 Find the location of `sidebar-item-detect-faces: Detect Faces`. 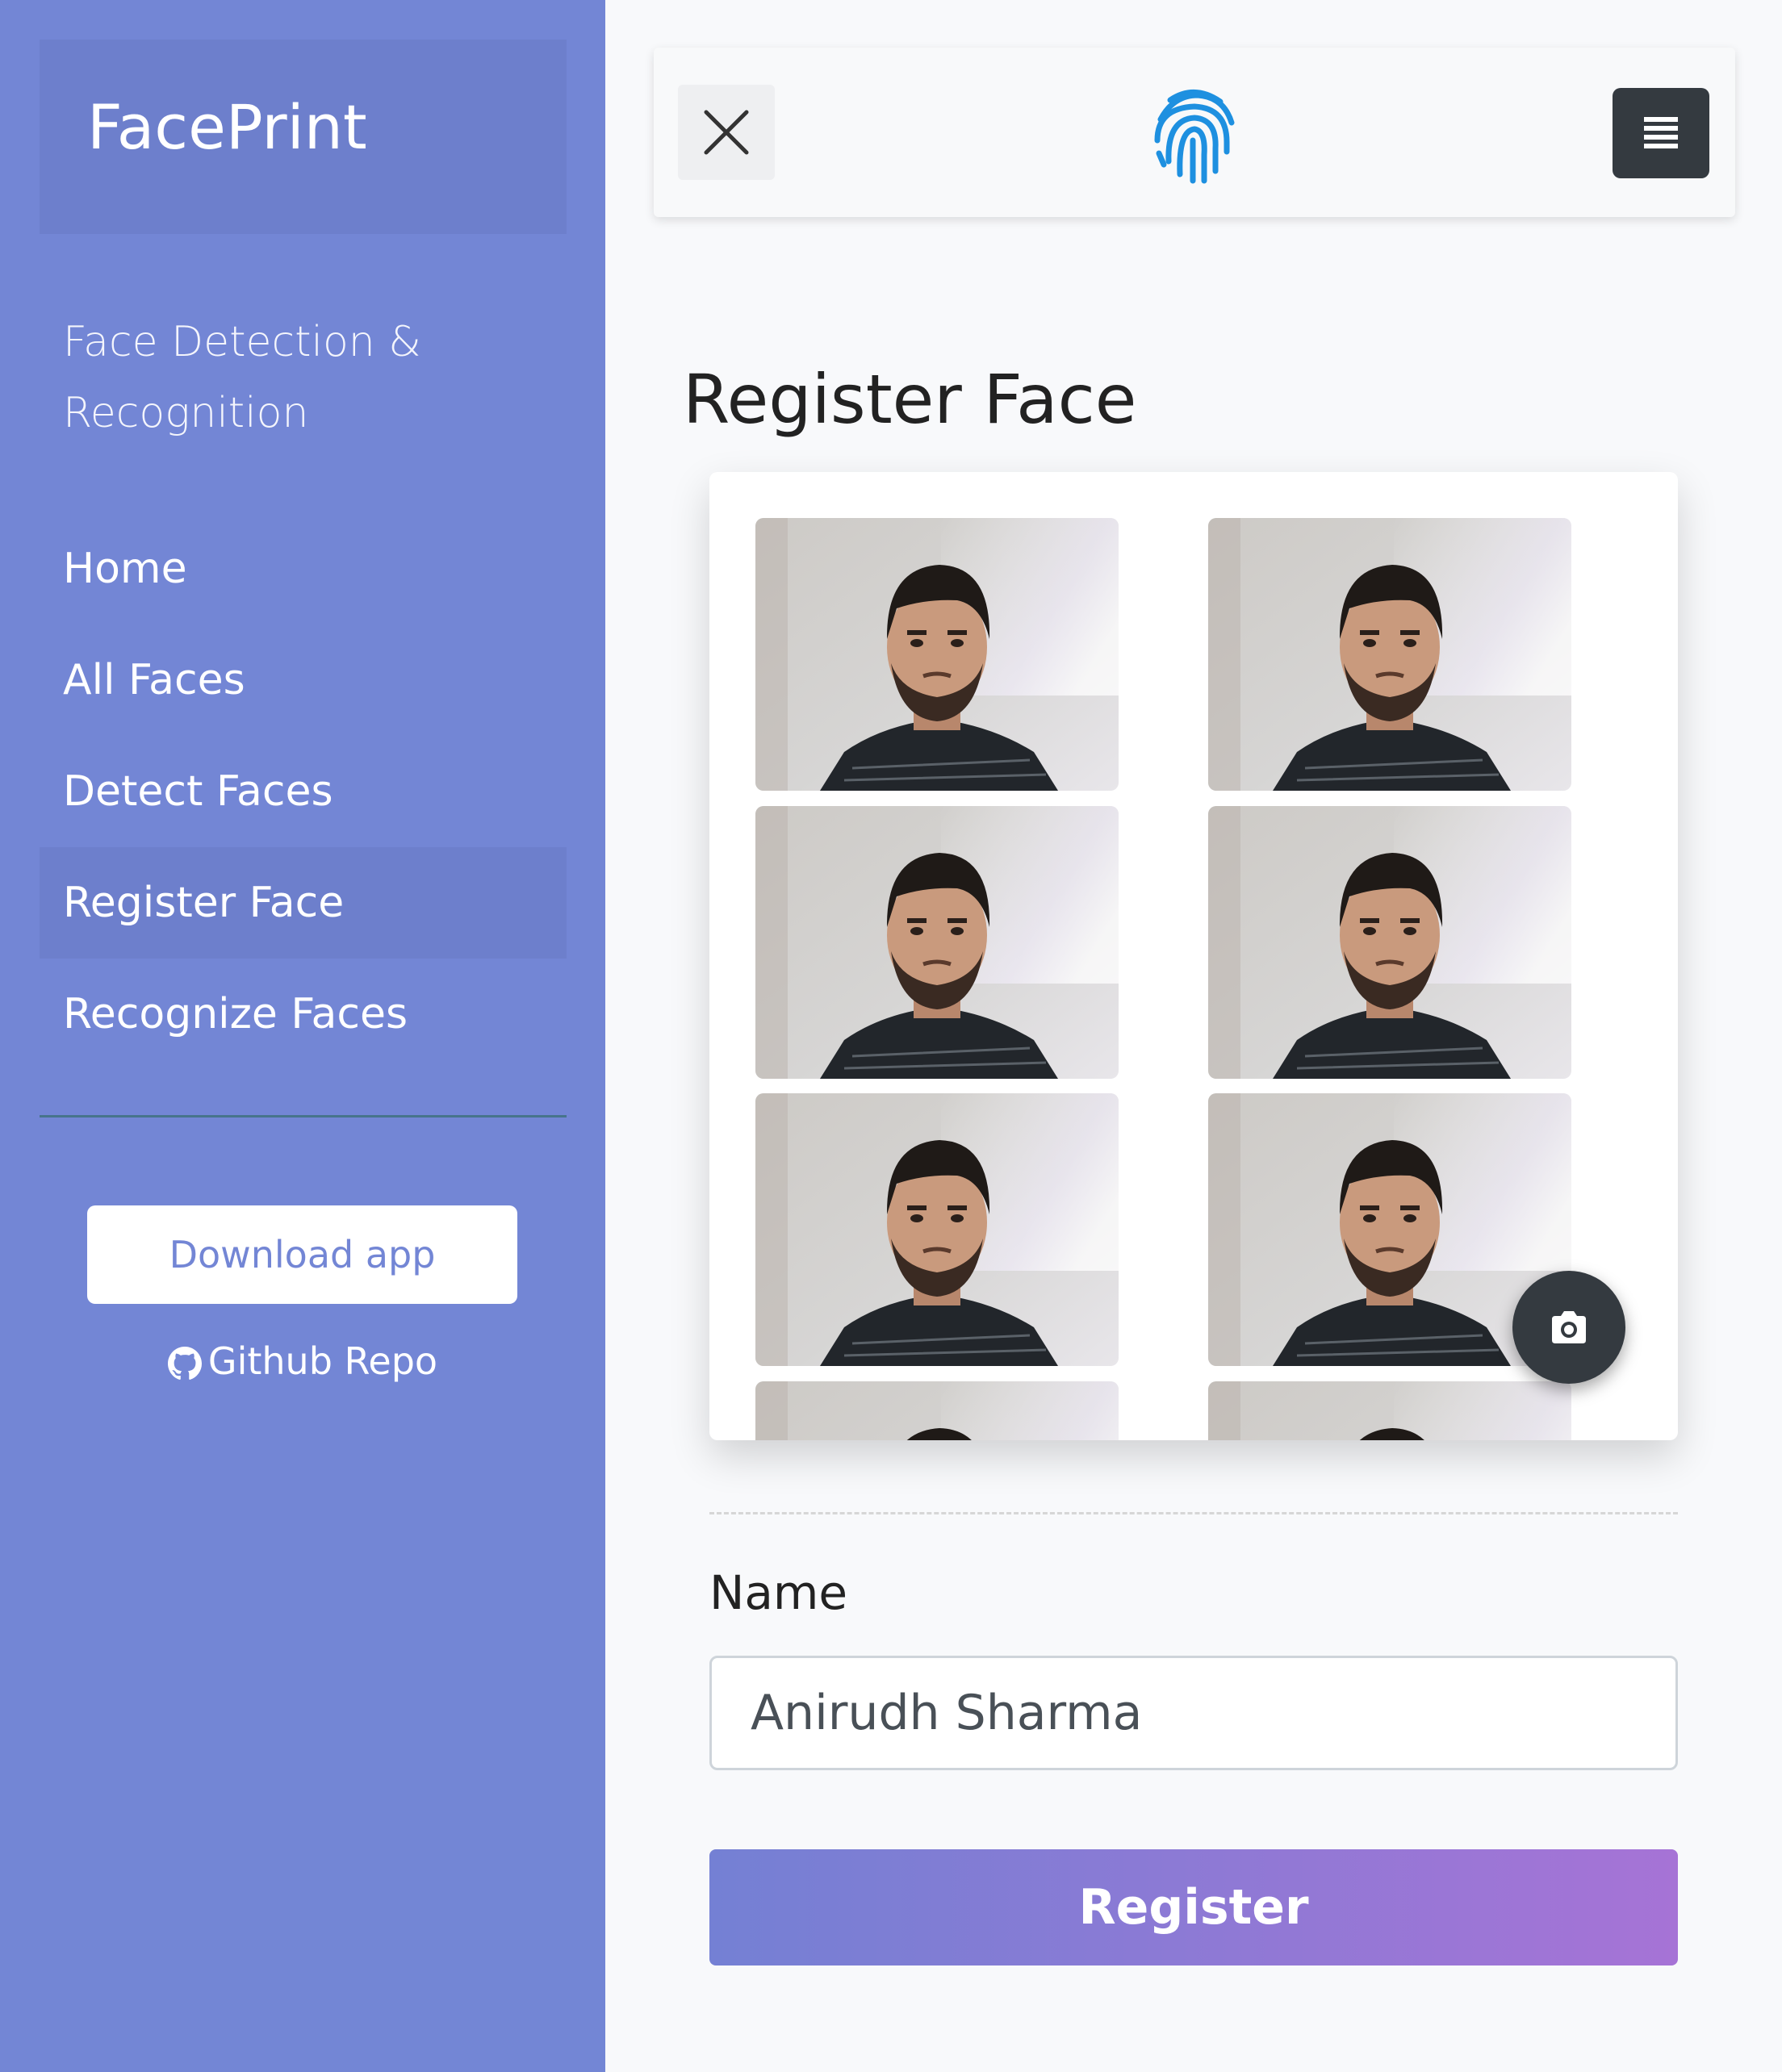

sidebar-item-detect-faces: Detect Faces is located at coordinates (303, 791).